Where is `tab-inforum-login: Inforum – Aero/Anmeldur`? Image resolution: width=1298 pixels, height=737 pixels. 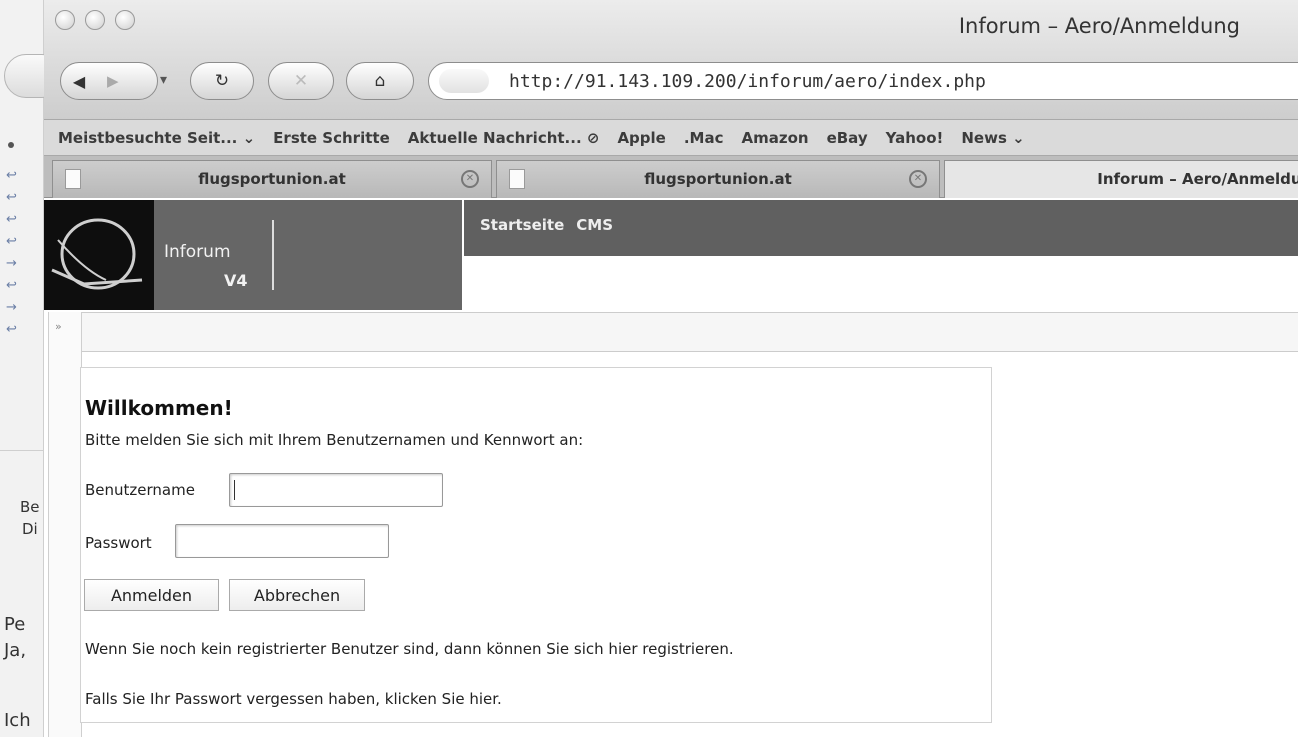
tab-inforum-login: Inforum – Aero/Anmeldur is located at coordinates (1121, 179).